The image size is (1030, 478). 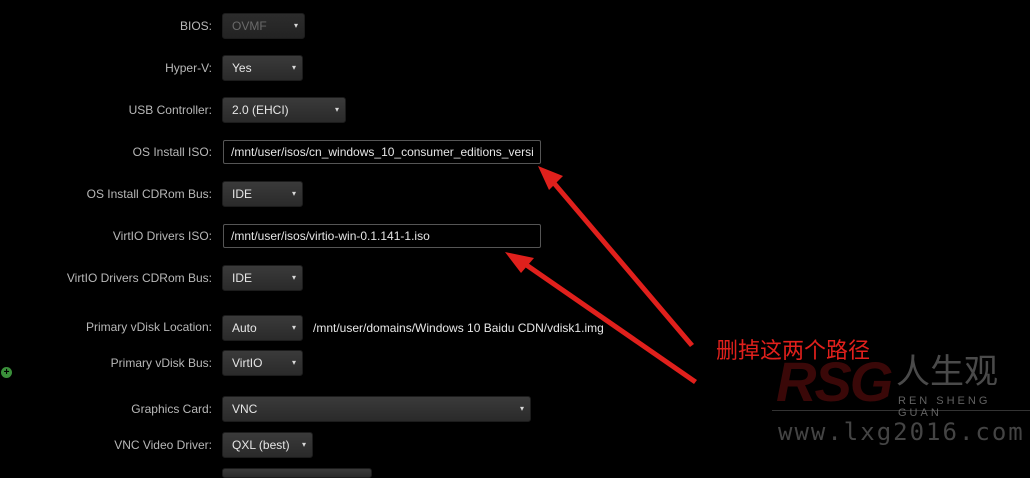 What do you see at coordinates (793, 351) in the screenshot?
I see `annotation-text: 删掉这两个路径` at bounding box center [793, 351].